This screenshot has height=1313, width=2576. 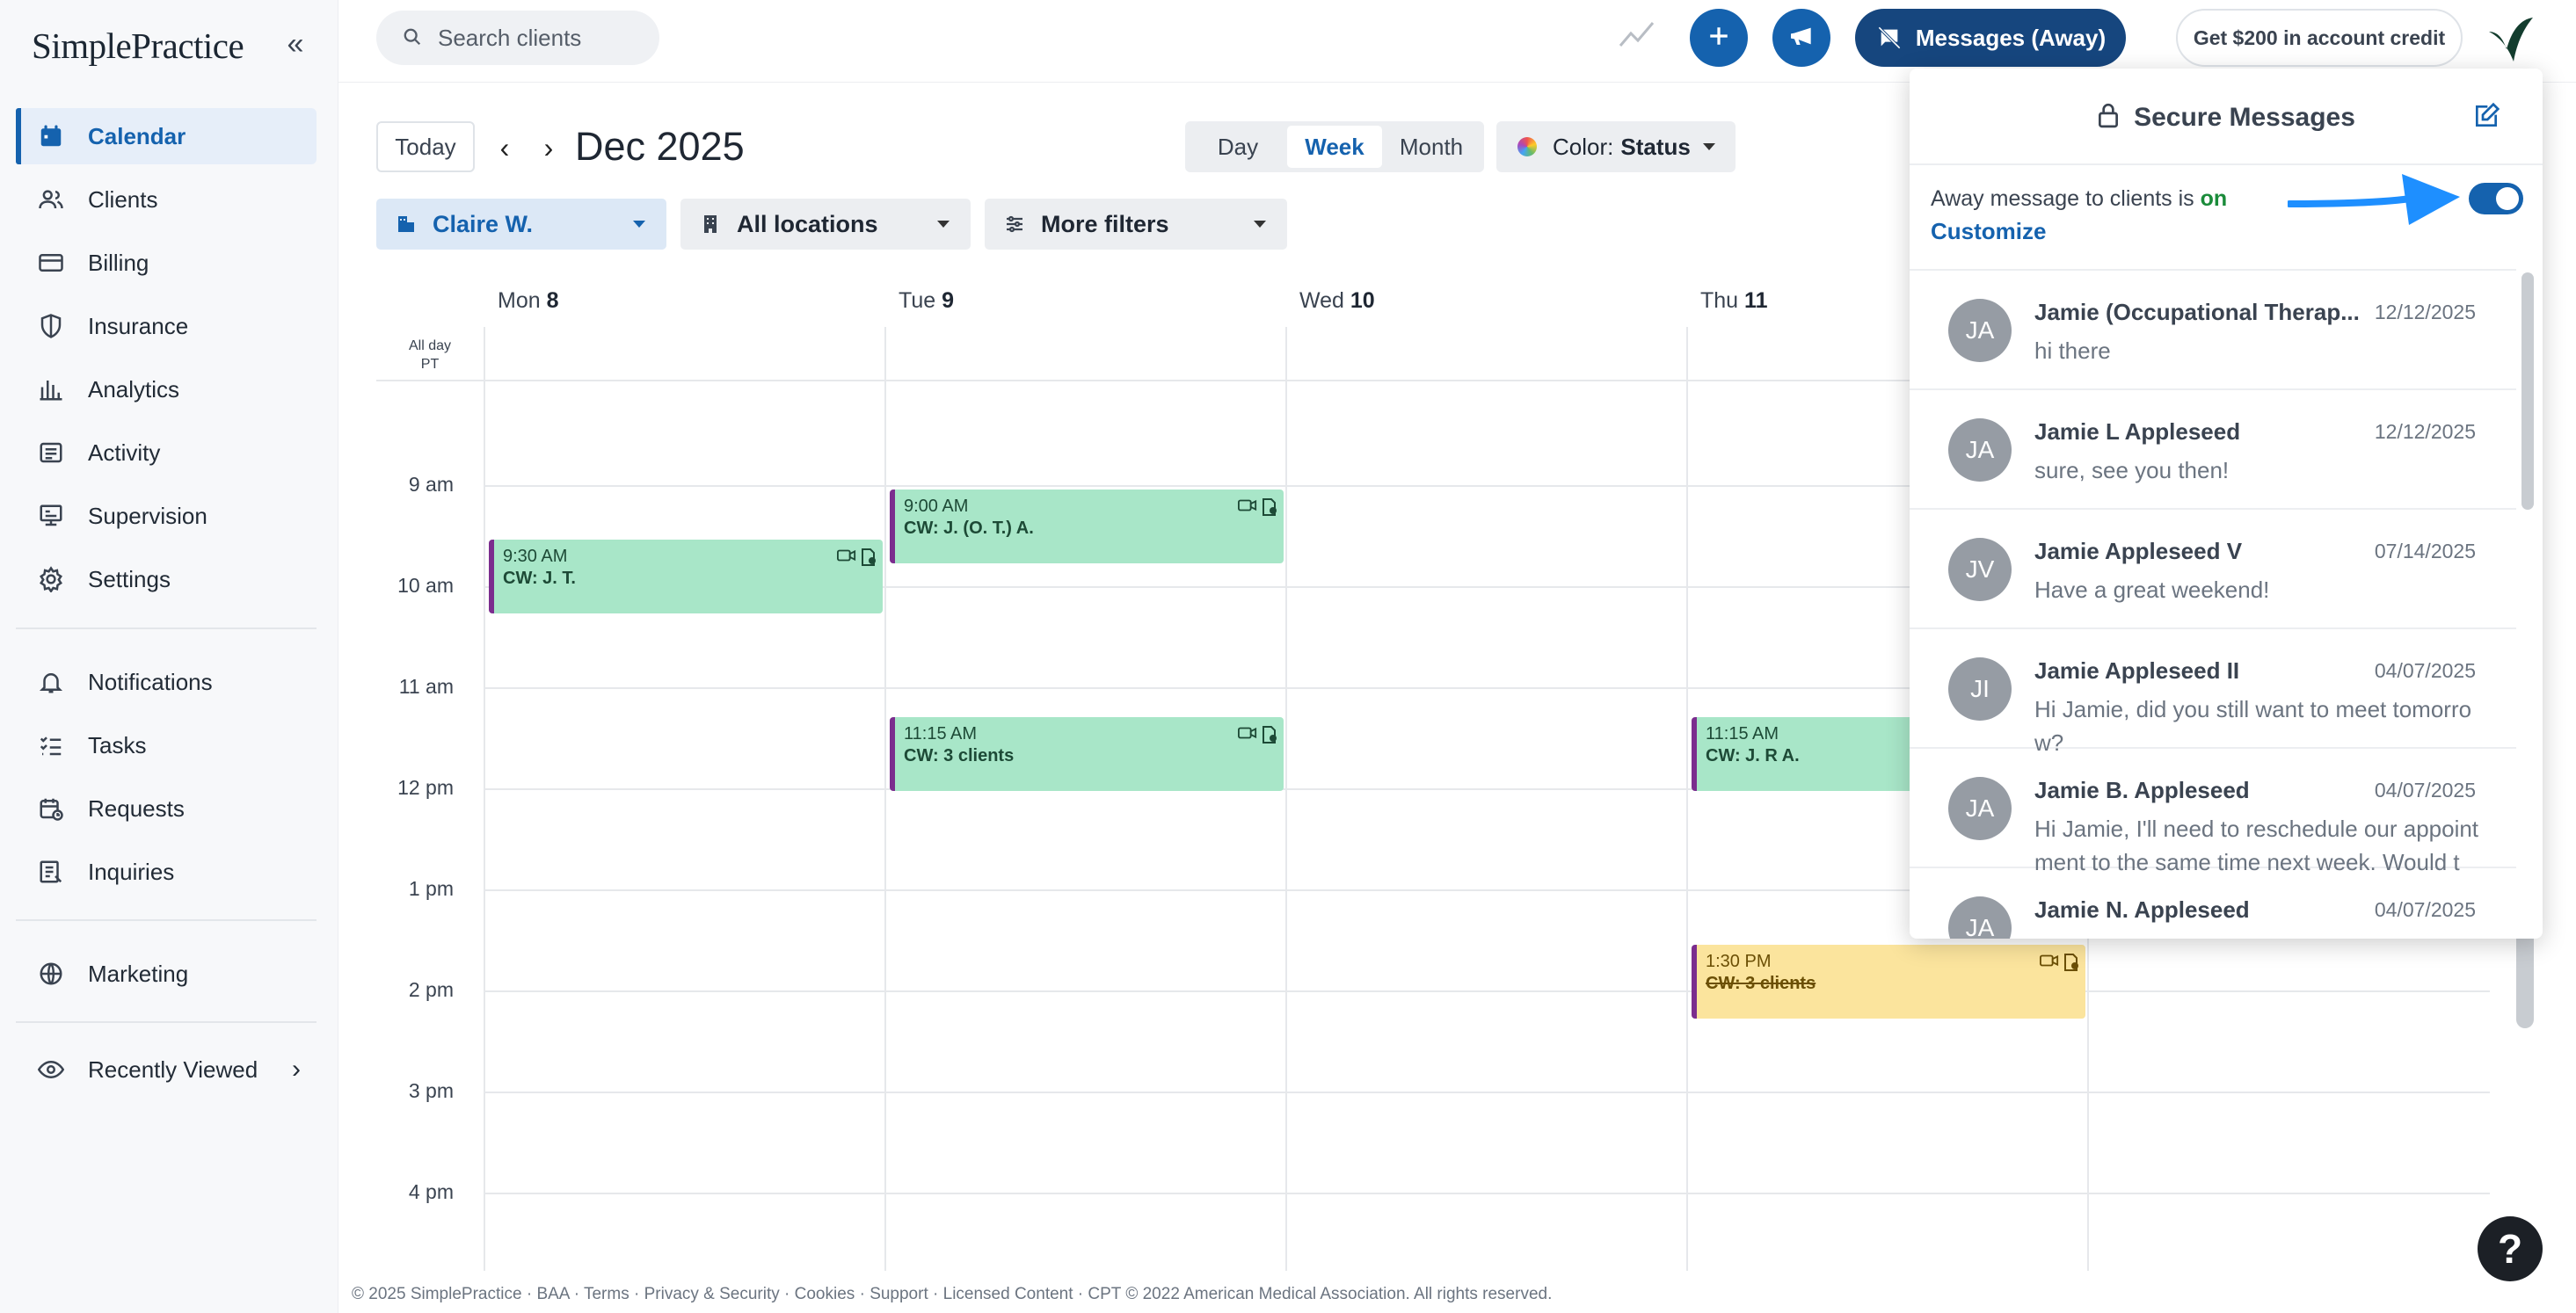 What do you see at coordinates (166, 1069) in the screenshot?
I see `sidebar-item-recently-viewed: Recently Viewed ›` at bounding box center [166, 1069].